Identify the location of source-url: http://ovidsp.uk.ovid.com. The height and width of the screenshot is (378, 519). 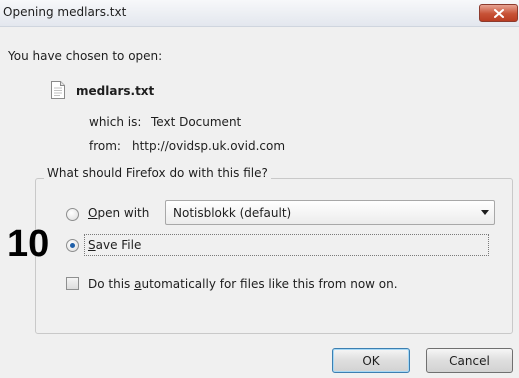
(209, 146).